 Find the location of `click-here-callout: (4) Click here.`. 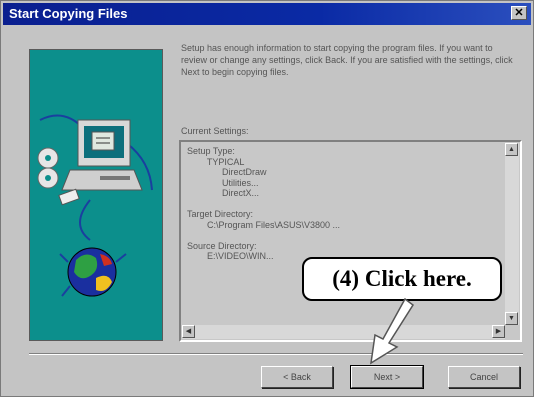

click-here-callout: (4) Click here. is located at coordinates (402, 279).